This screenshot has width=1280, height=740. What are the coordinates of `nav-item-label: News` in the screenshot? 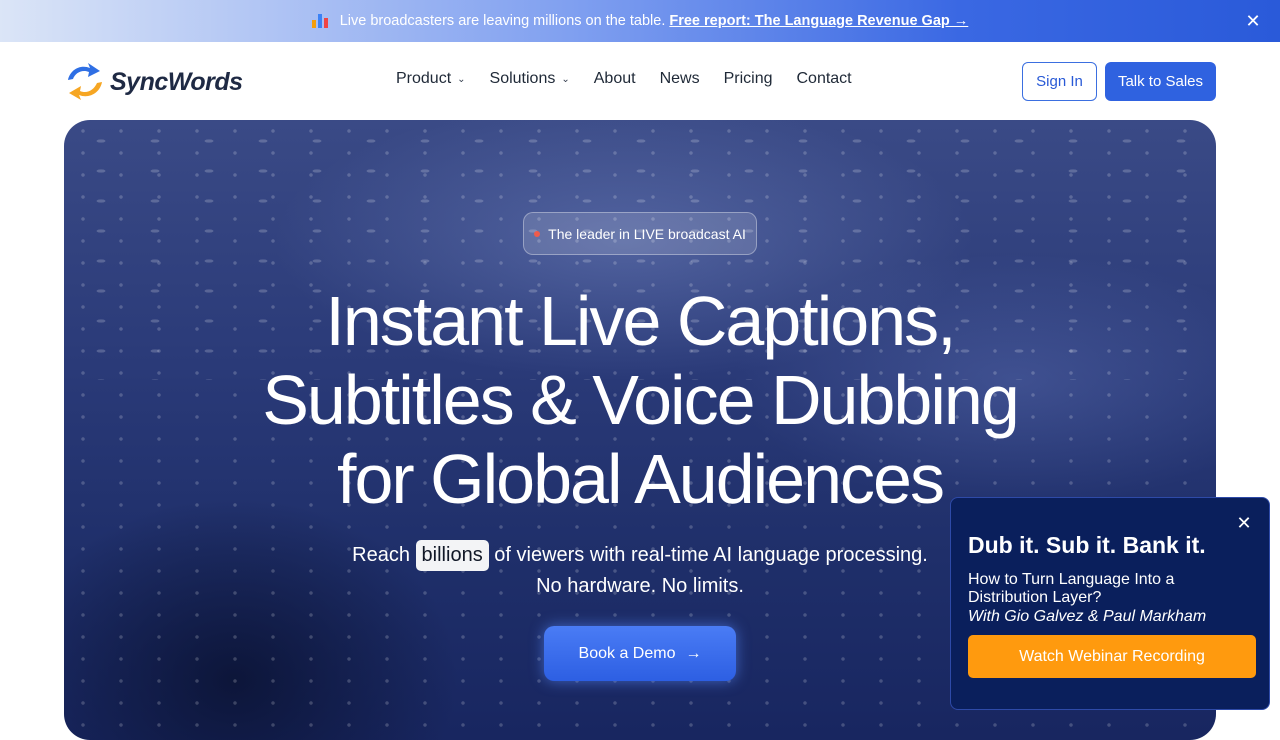 It's located at (679, 78).